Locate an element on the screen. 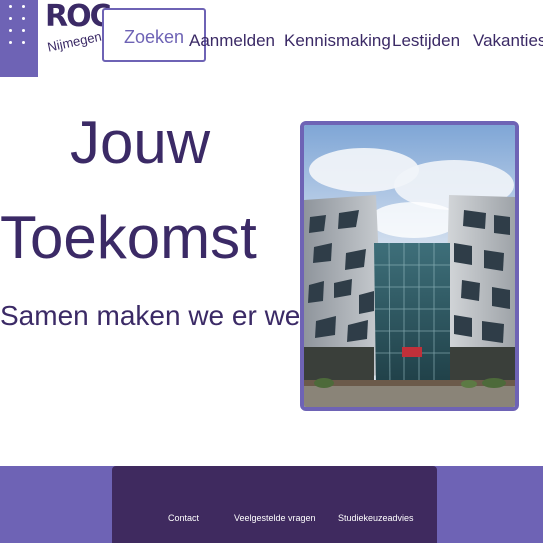 This screenshot has width=543, height=543. nav-item-aanmelden: Aanmelden is located at coordinates (232, 41).